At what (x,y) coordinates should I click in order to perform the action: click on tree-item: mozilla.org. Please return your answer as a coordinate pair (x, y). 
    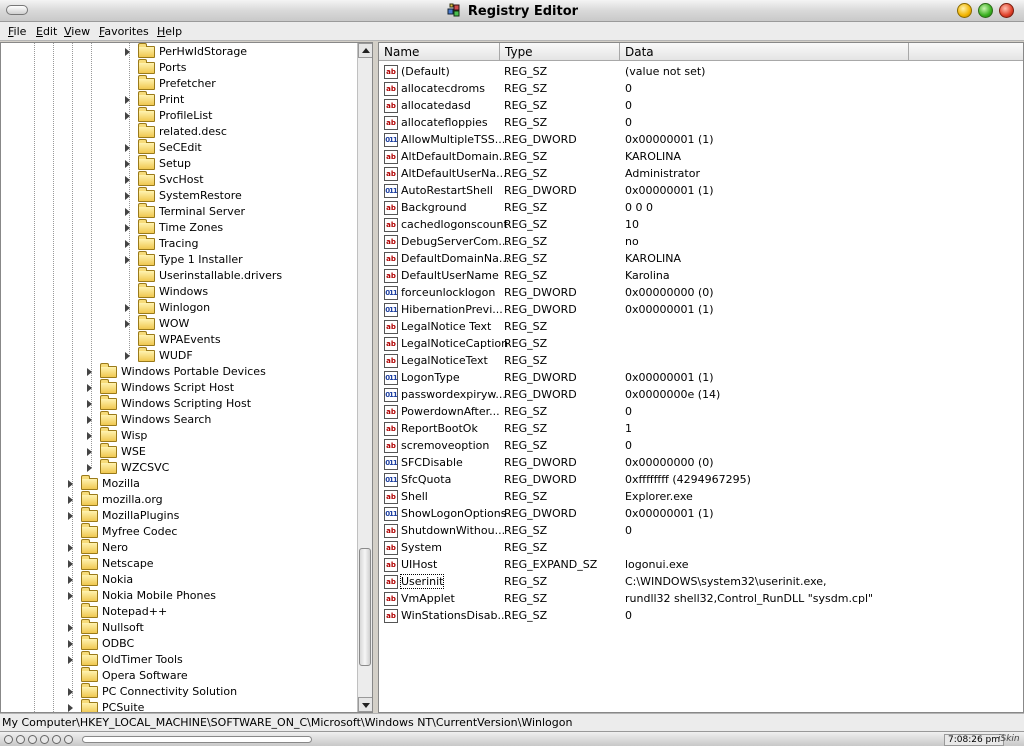
    Looking at the image, I should click on (178, 499).